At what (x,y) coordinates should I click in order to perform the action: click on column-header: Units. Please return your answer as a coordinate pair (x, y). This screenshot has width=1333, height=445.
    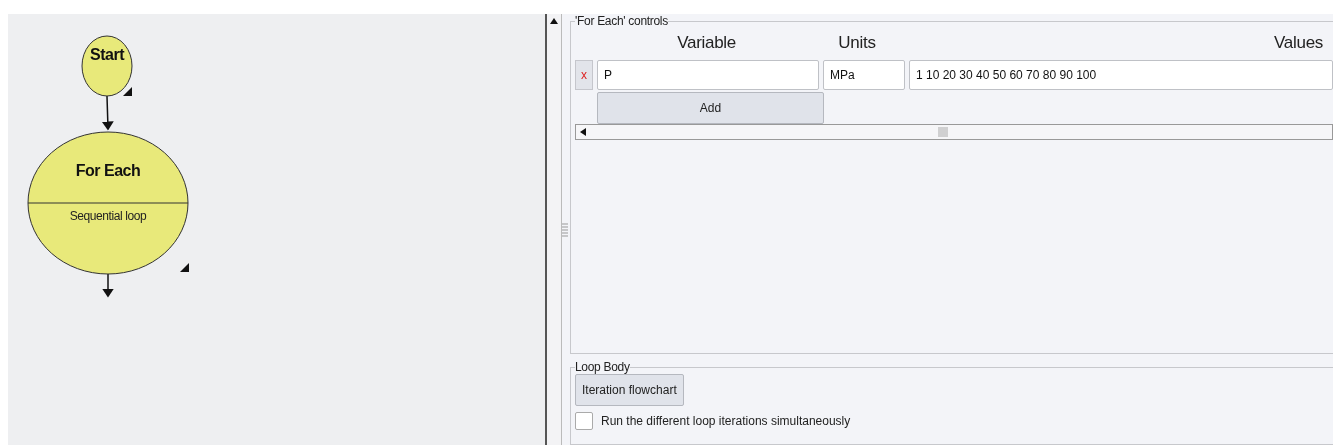
    Looking at the image, I should click on (857, 43).